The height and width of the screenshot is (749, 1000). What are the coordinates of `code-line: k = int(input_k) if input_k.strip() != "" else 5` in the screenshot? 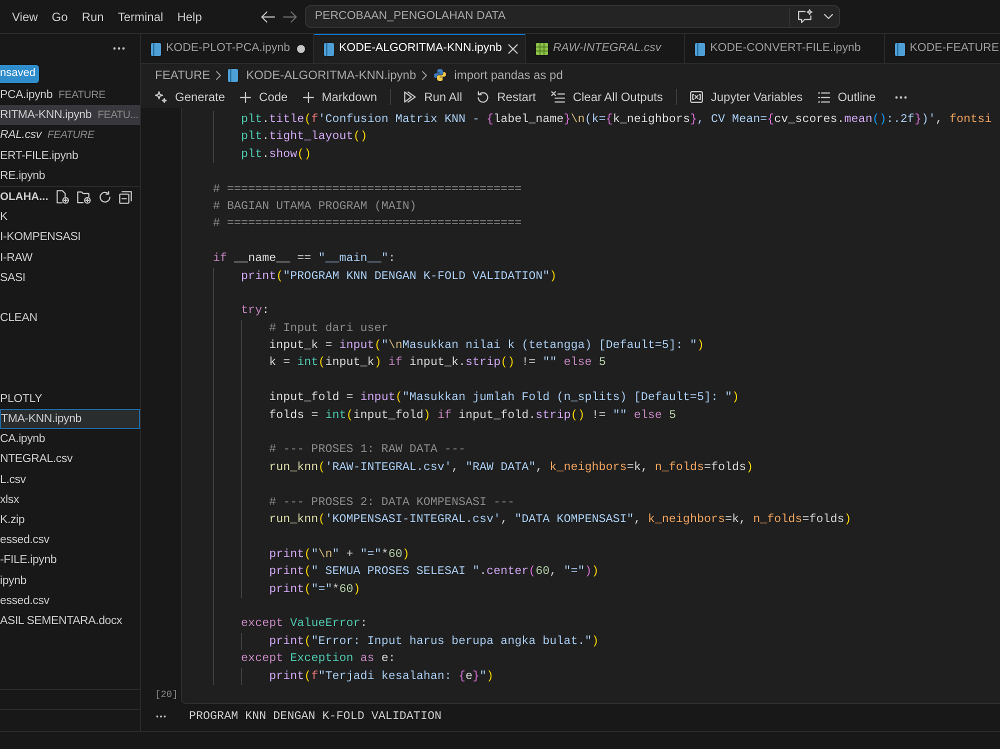 It's located at (437, 362).